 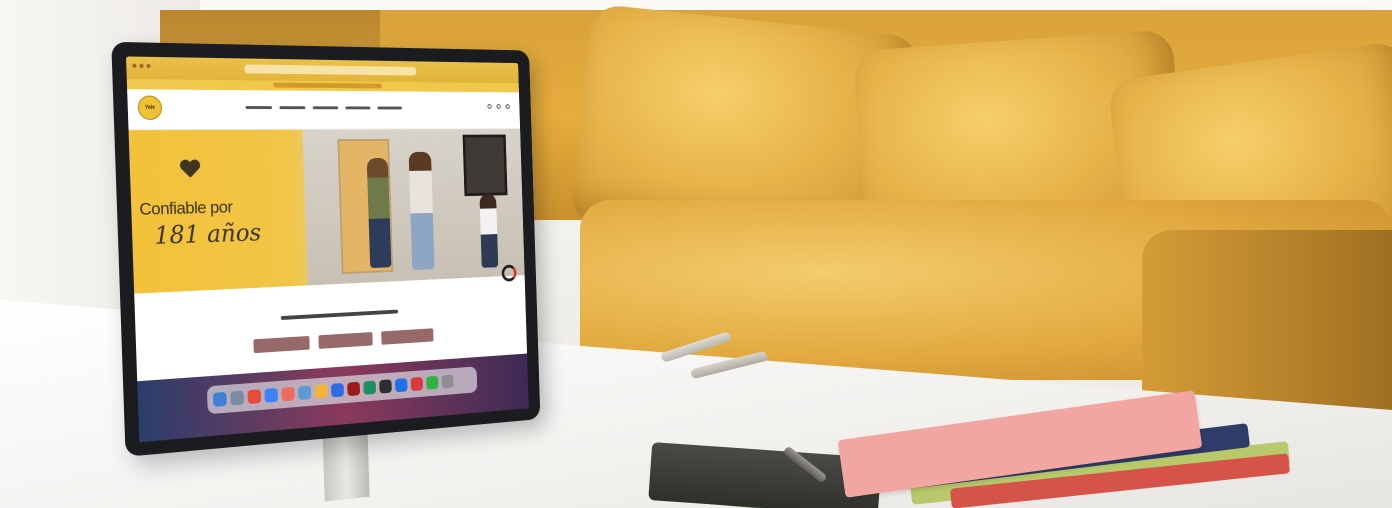 What do you see at coordinates (186, 208) in the screenshot?
I see `hero-headline: Confiable por` at bounding box center [186, 208].